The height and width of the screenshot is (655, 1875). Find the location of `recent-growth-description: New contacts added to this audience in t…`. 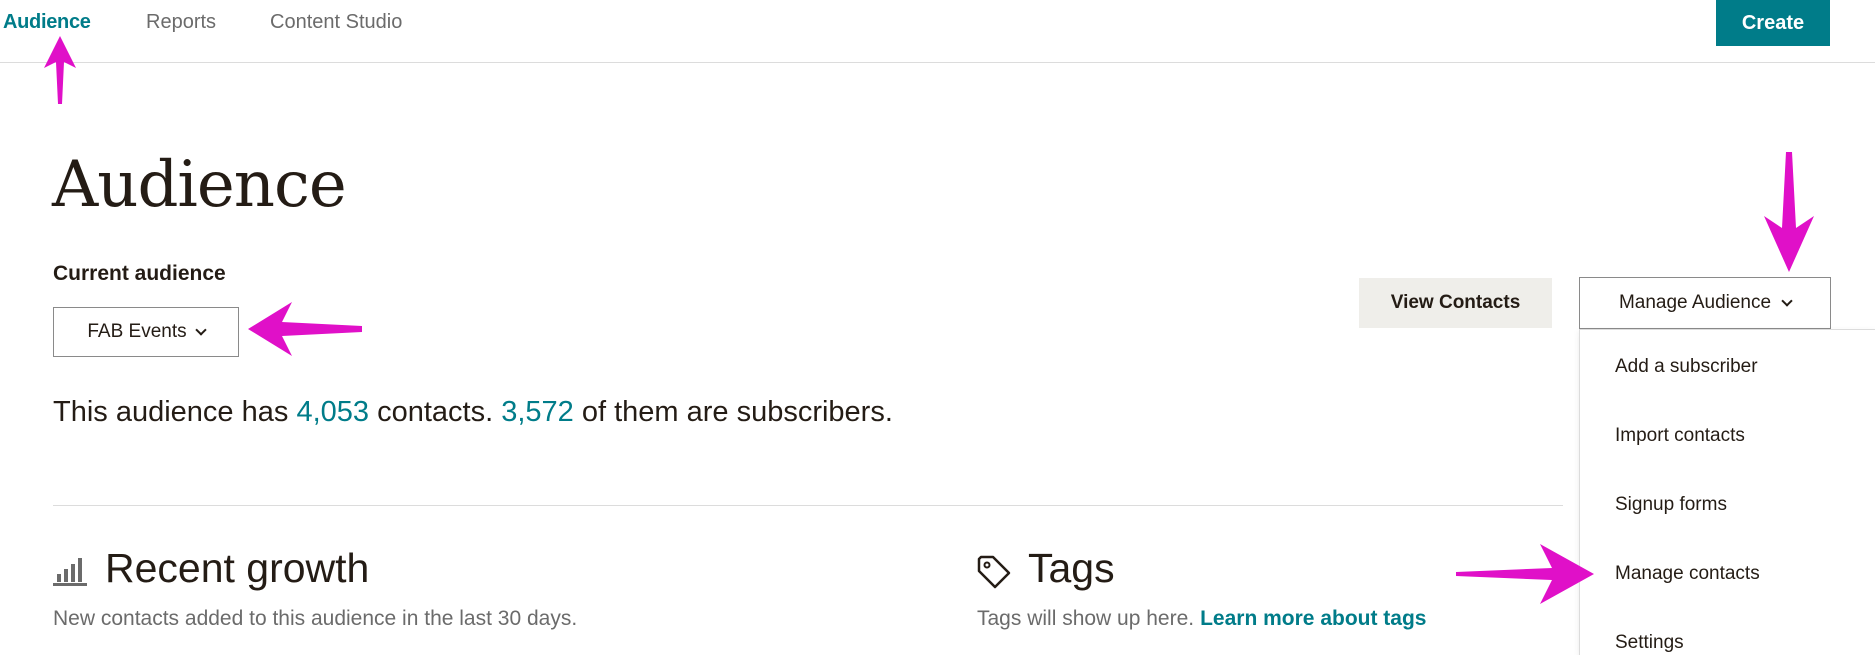

recent-growth-description: New contacts added to this audience in t… is located at coordinates (315, 618).